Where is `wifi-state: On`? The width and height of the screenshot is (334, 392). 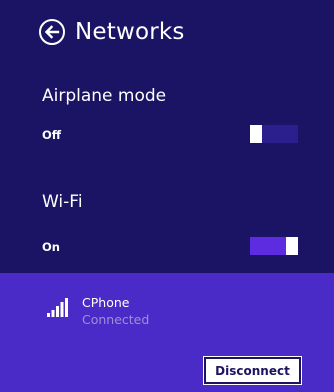 wifi-state: On is located at coordinates (51, 247).